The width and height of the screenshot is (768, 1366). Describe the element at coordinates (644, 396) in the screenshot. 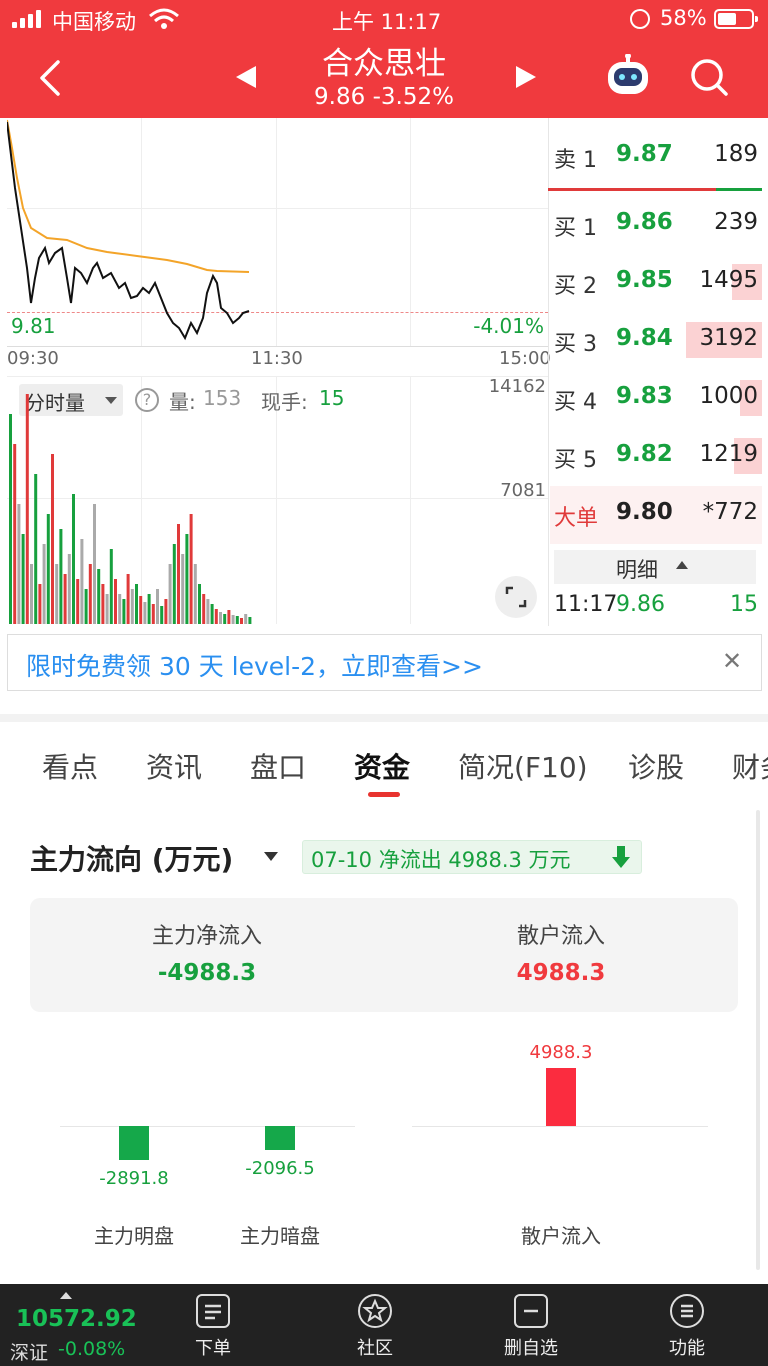

I see `buy-price: 9.83` at that location.